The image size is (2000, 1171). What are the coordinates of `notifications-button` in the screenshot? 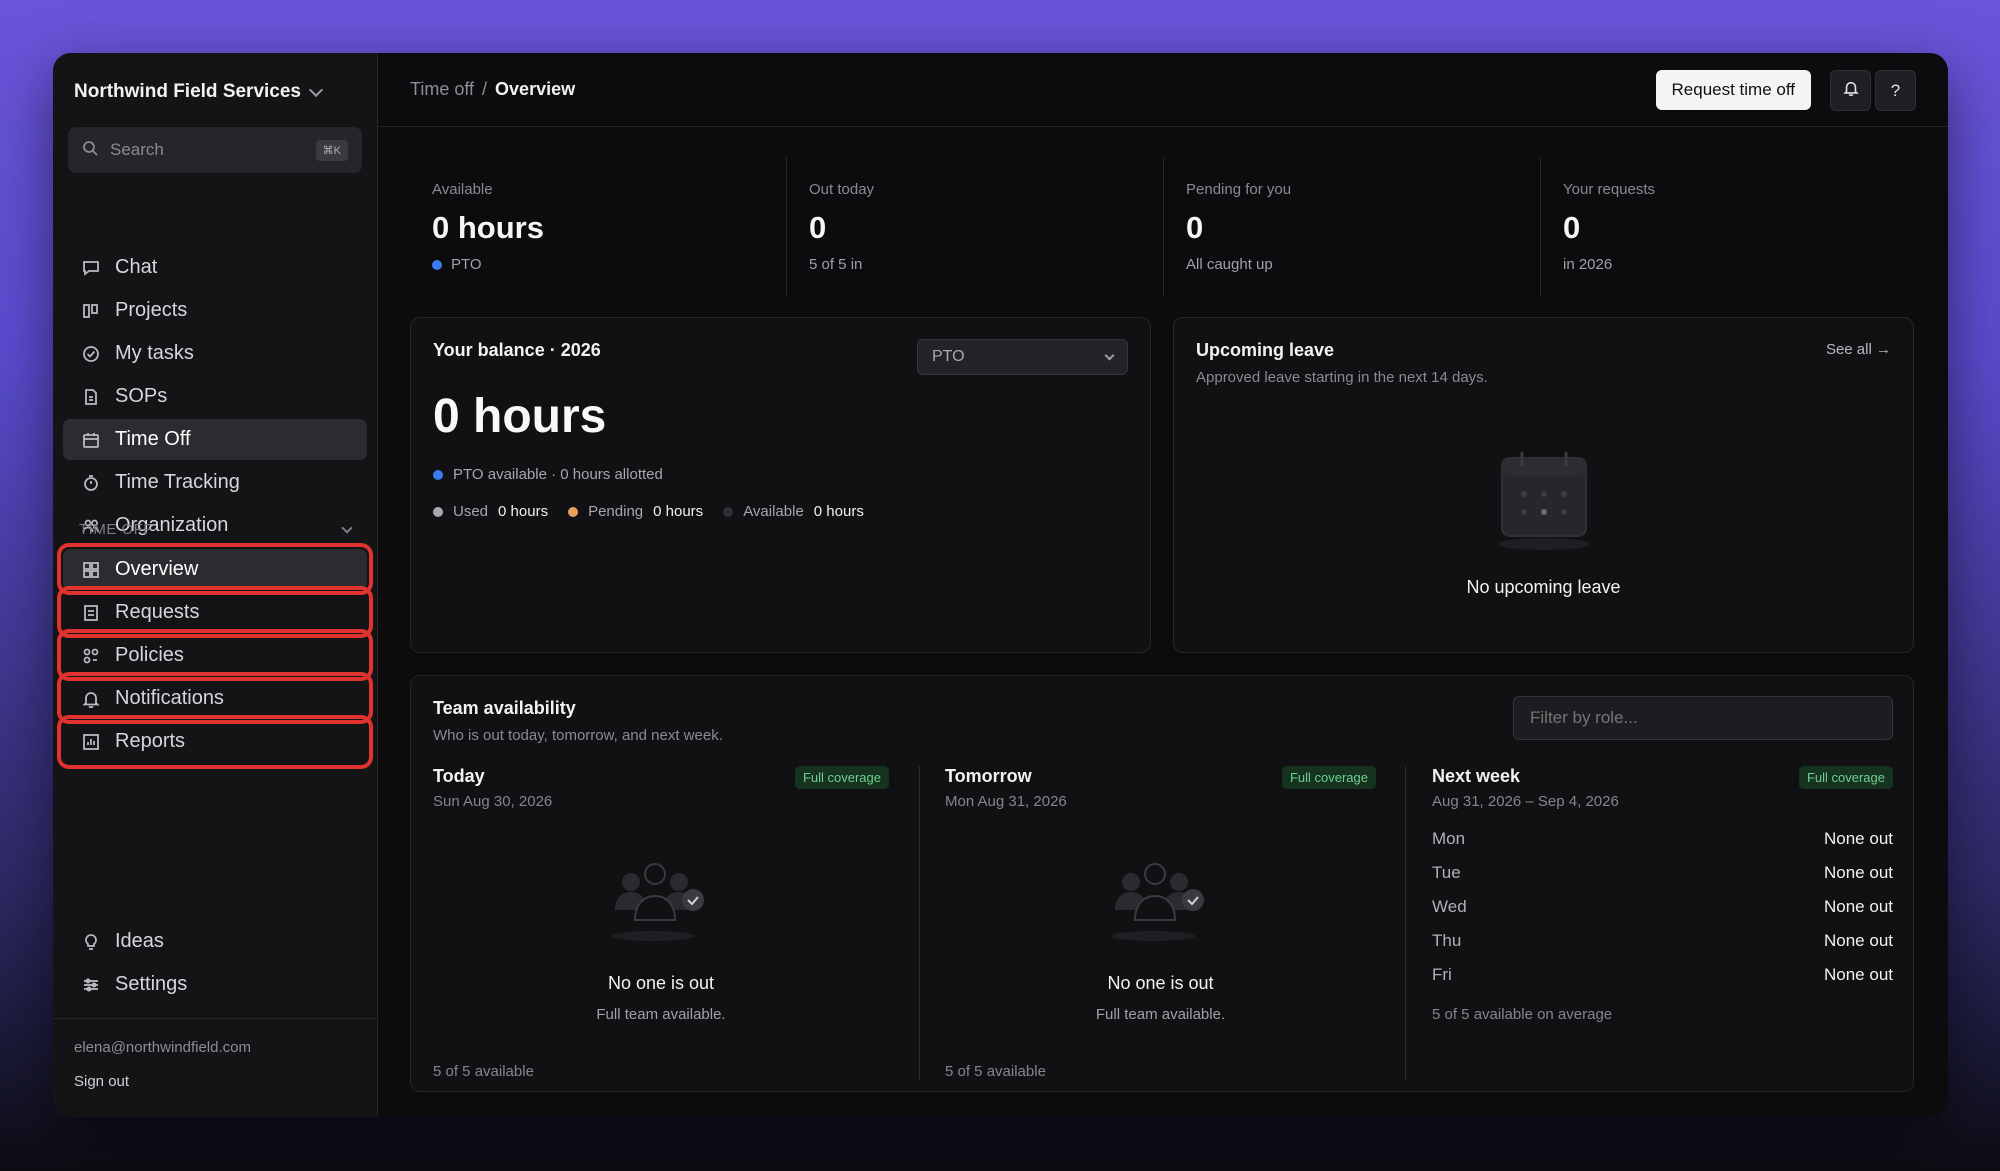 It's located at (1850, 90).